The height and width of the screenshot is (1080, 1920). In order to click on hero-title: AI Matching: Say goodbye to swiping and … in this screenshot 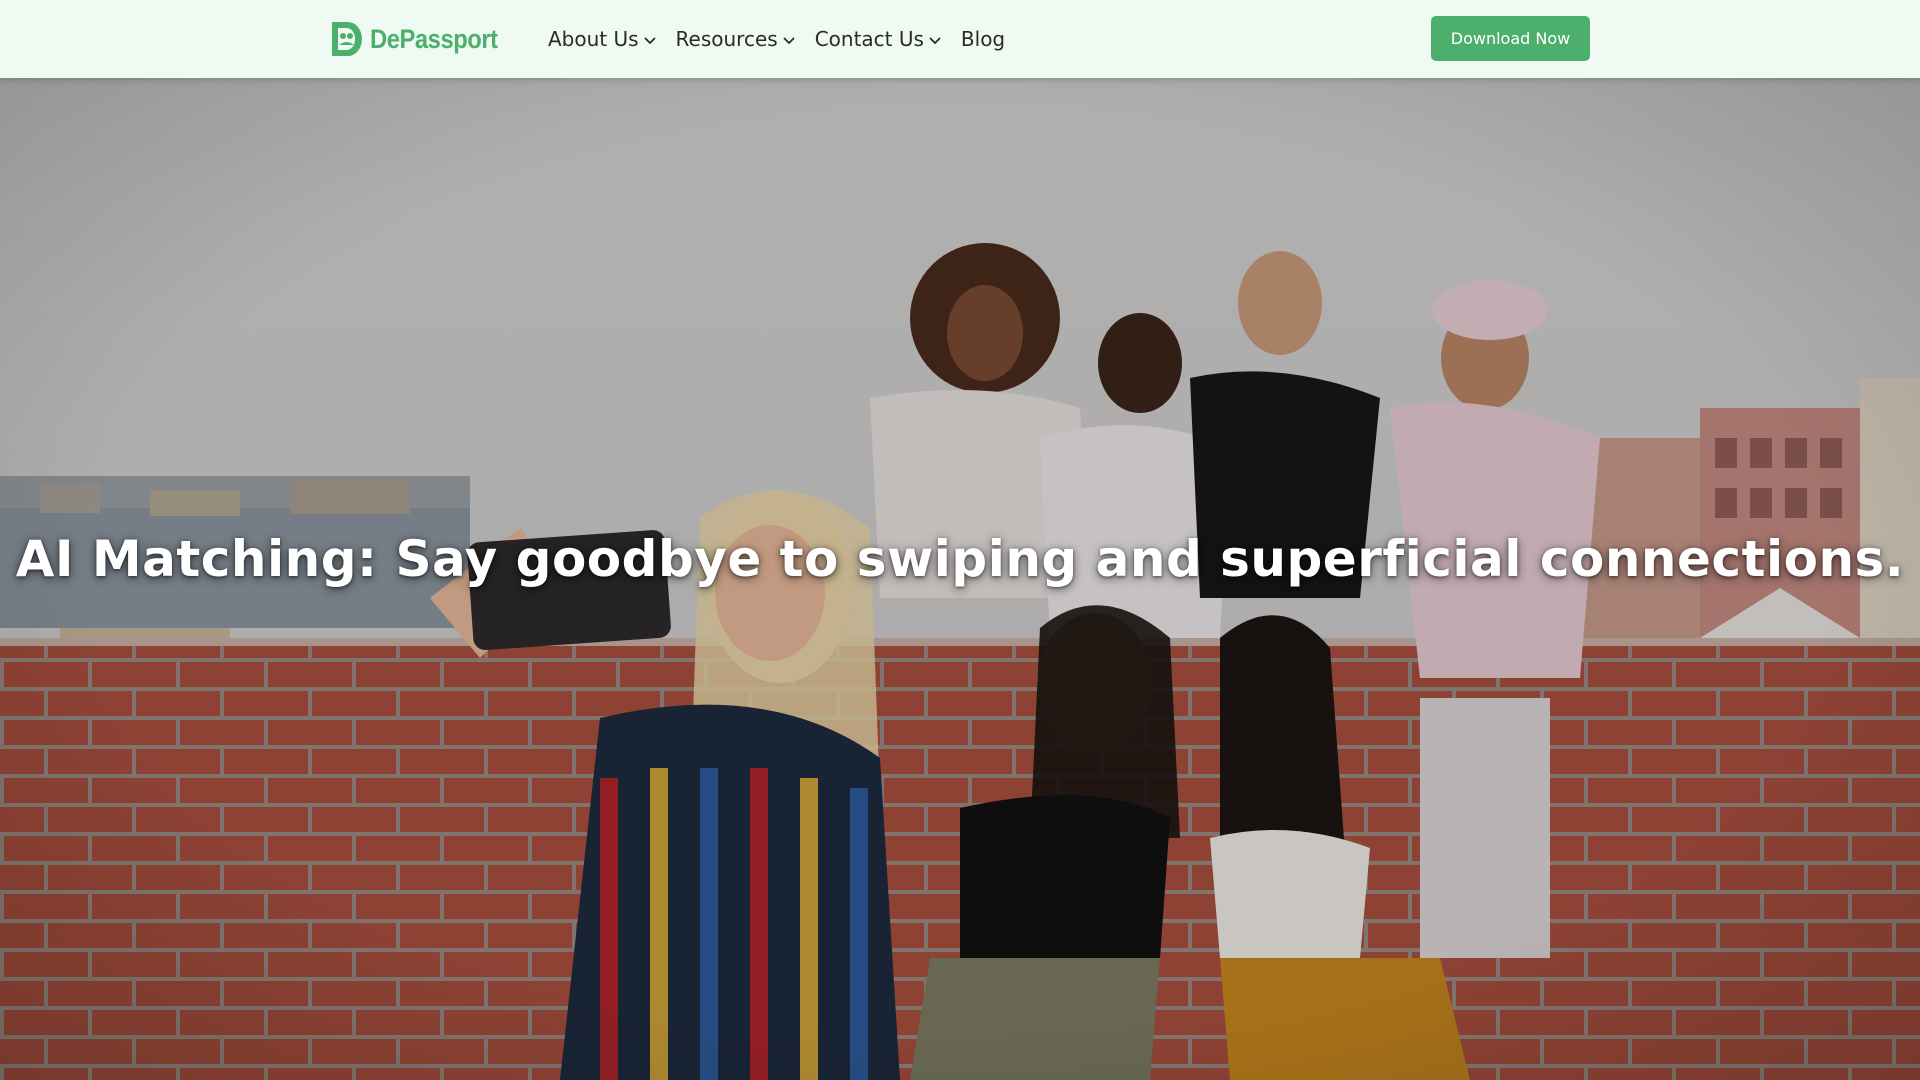, I will do `click(960, 559)`.